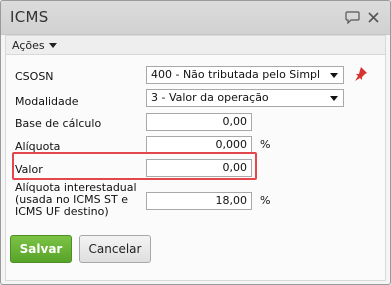 This screenshot has width=391, height=285. Describe the element at coordinates (236, 74) in the screenshot. I see `csosn-value: 400 - Não tributada pelo Simpl` at that location.